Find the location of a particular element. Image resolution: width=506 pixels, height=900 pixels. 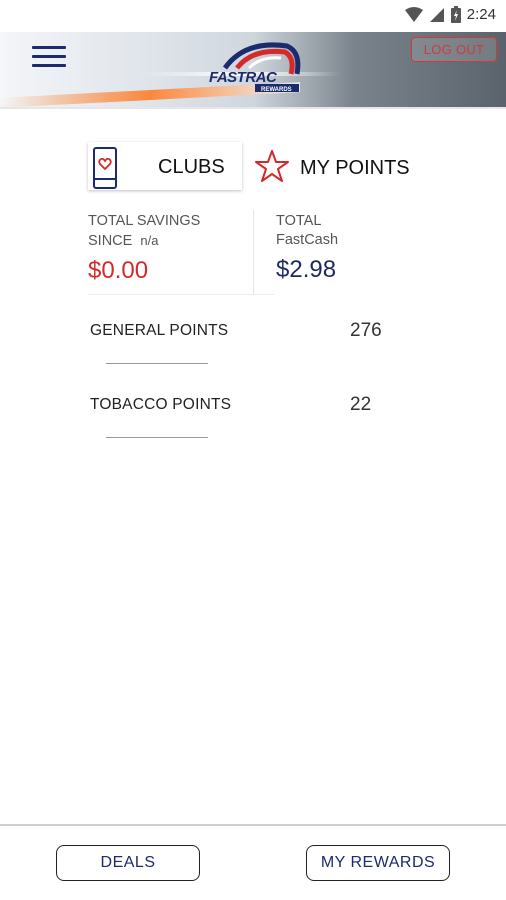

tab-my-points-label: MY POINTS is located at coordinates (355, 168).